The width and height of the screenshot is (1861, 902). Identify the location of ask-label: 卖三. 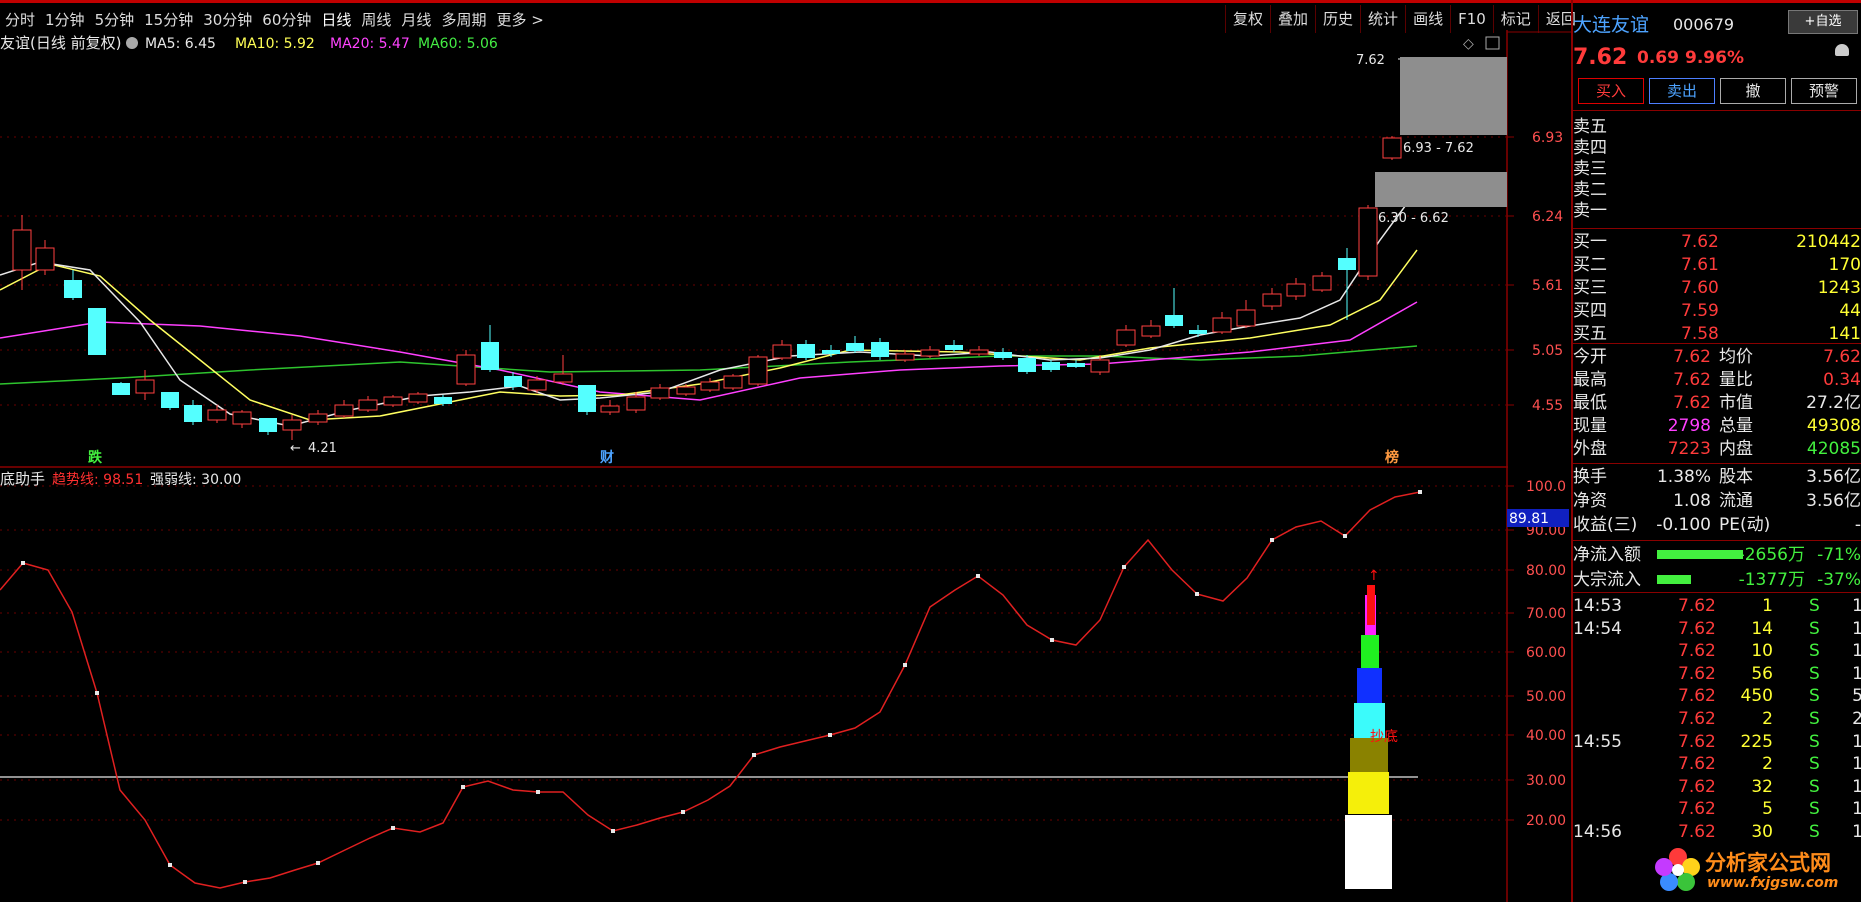
(1590, 169).